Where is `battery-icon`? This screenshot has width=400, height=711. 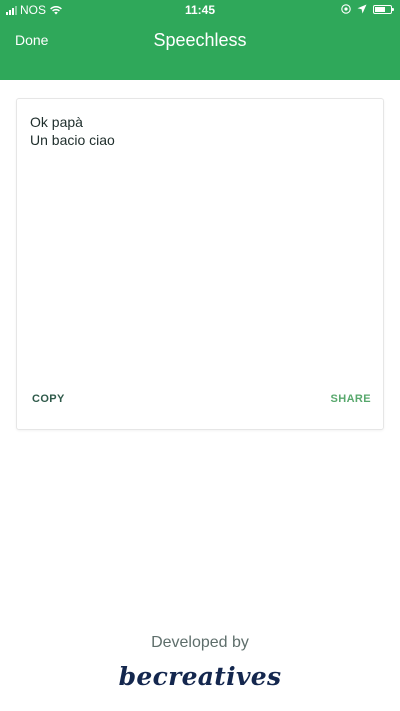
battery-icon is located at coordinates (383, 9).